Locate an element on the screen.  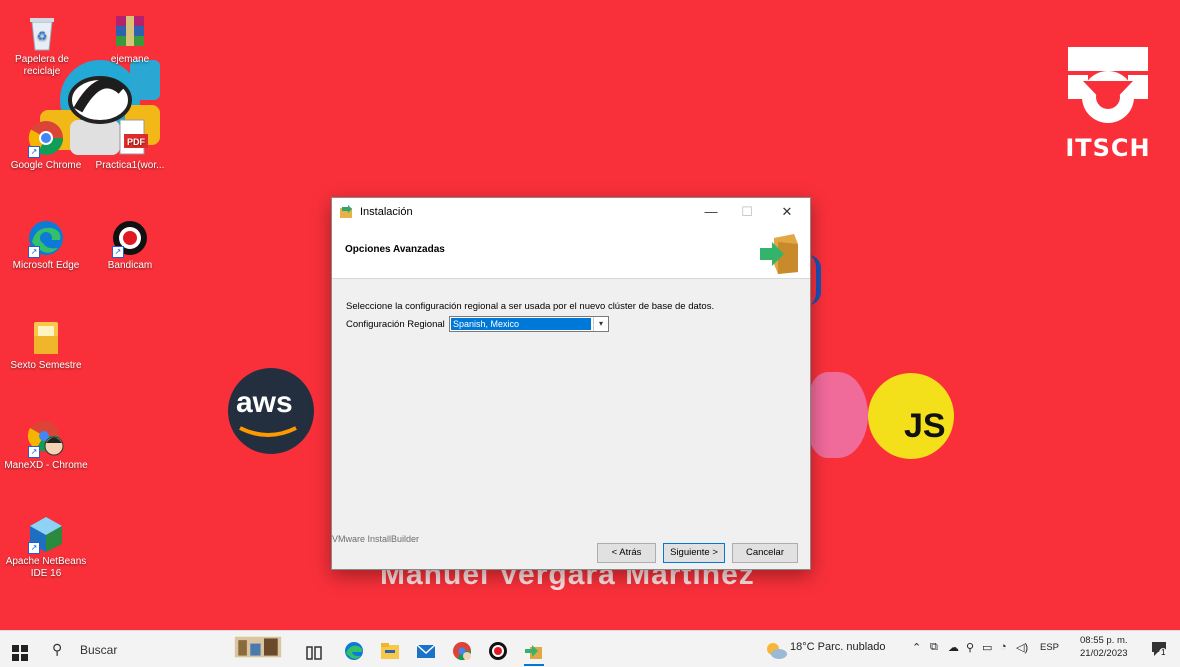
taskbar-thumbnail-icon is located at coordinates (258, 647).